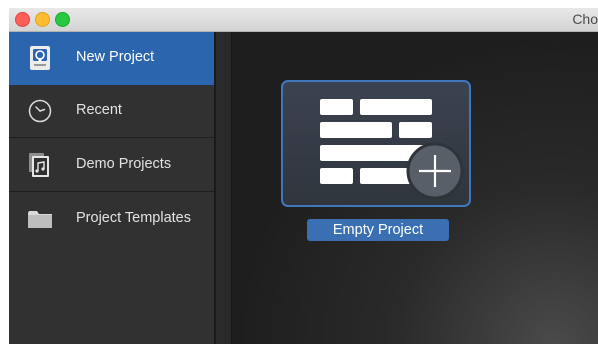  I want to click on sidebar-item-label: Demo Projects, so click(124, 164).